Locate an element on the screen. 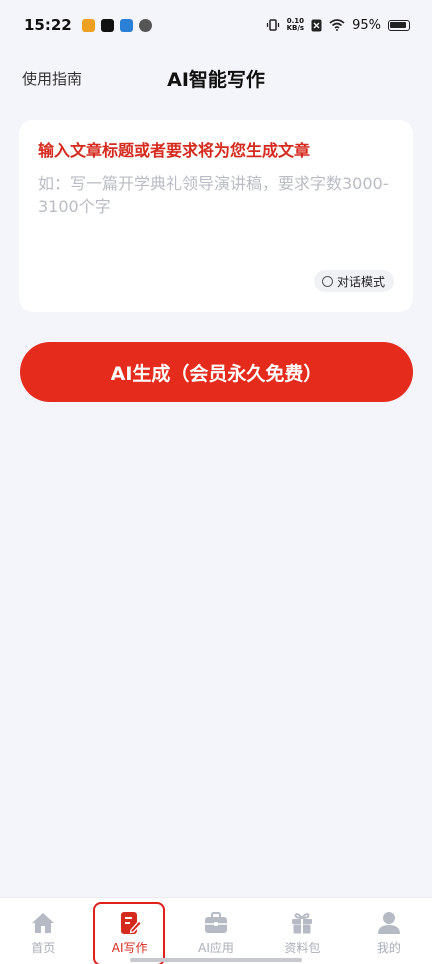  nav-item-profile: 我的 is located at coordinates (389, 931).